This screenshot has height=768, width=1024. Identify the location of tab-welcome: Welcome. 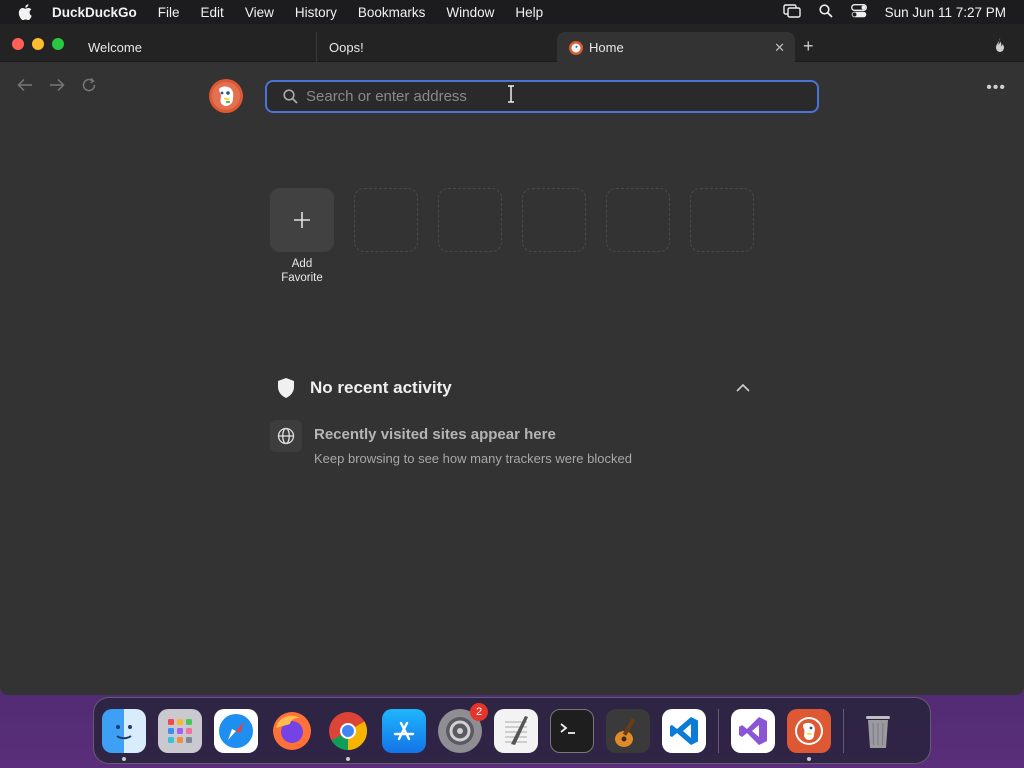
(196, 47).